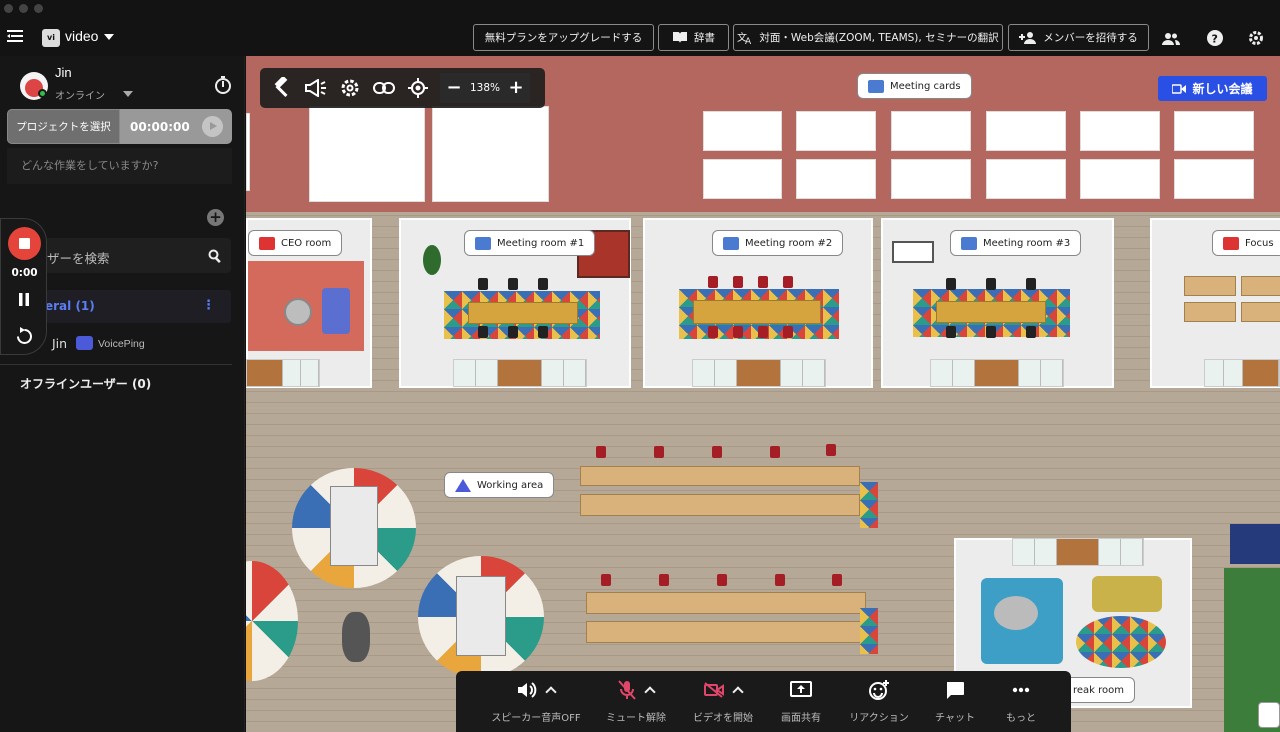  I want to click on workspace-logo: vi, so click(51, 38).